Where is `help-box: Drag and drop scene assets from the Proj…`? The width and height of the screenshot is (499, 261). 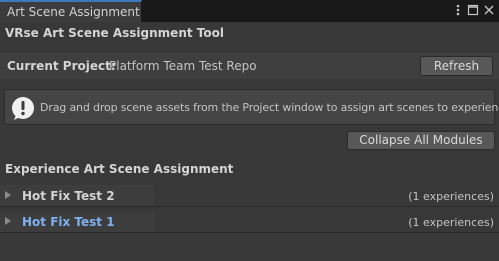
help-box: Drag and drop scene assets from the Proj… is located at coordinates (251, 107).